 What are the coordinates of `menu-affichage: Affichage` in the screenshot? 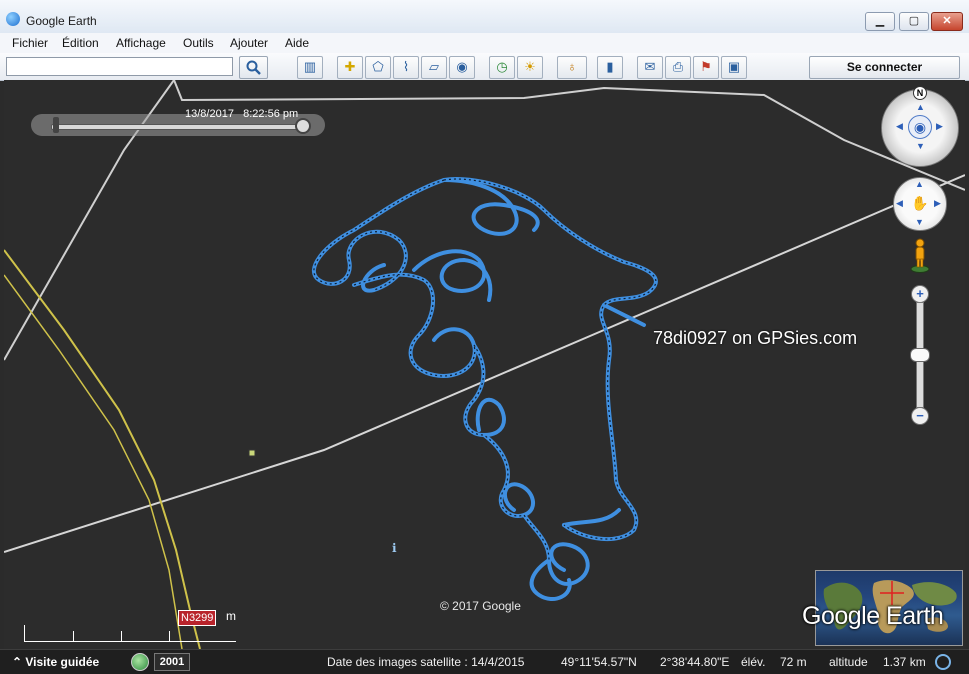 It's located at (141, 43).